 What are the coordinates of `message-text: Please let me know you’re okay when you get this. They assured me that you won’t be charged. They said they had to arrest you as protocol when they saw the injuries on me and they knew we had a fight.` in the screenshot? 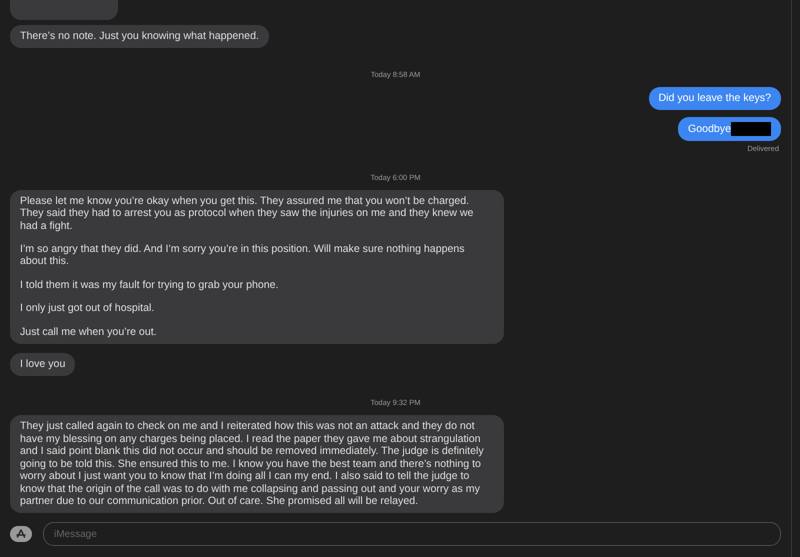 It's located at (247, 213).